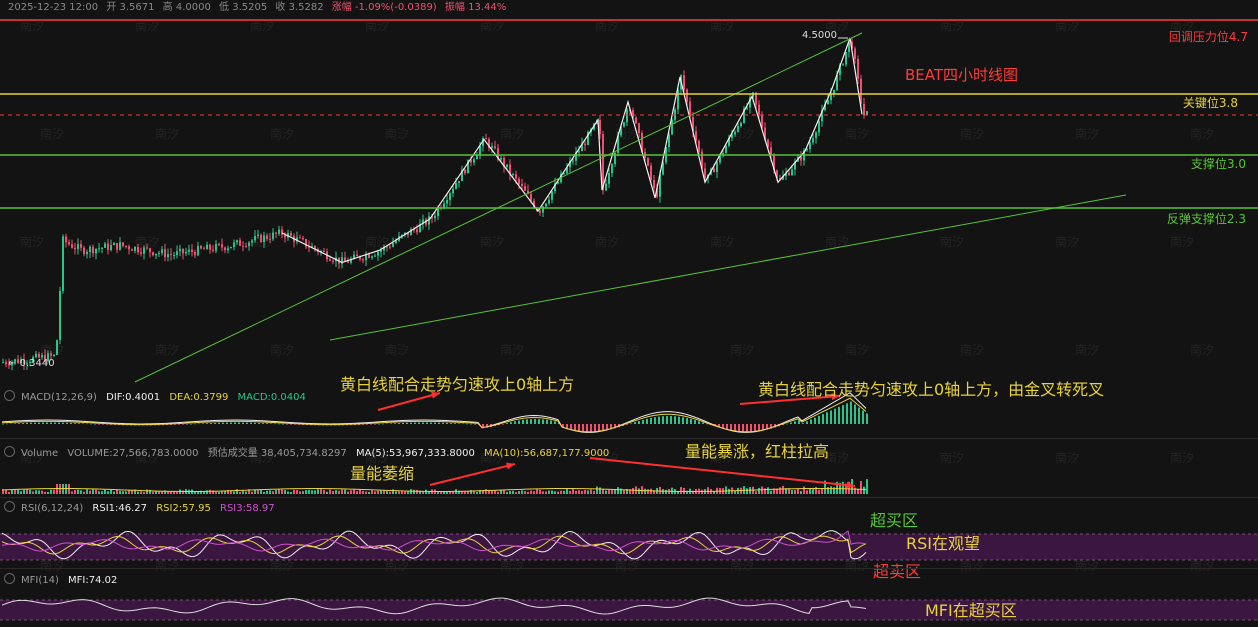 The height and width of the screenshot is (627, 1258). What do you see at coordinates (1218, 164) in the screenshot?
I see `level-support: 支撑位3.0` at bounding box center [1218, 164].